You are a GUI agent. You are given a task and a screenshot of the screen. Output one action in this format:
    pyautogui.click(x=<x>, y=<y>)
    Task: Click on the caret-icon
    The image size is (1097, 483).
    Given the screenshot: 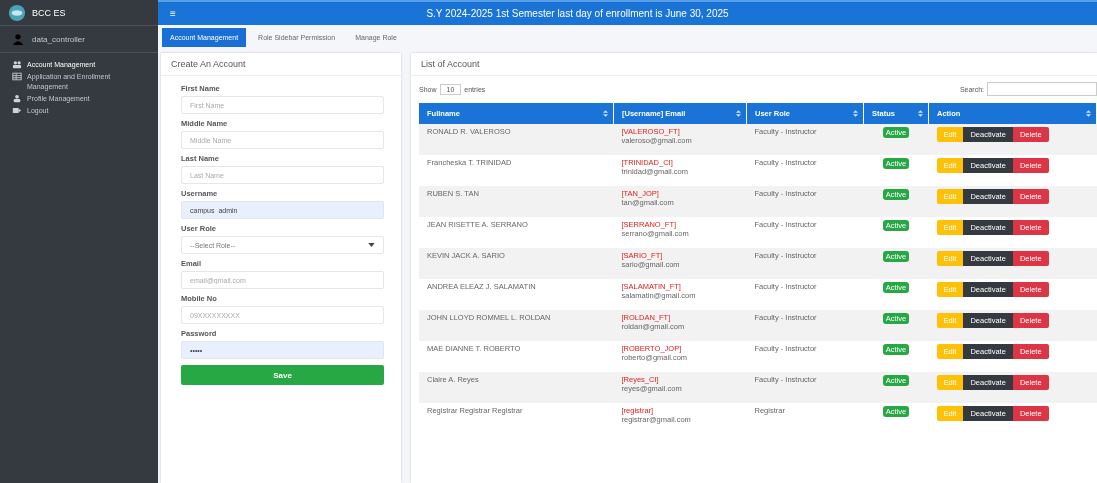 What is the action you would take?
    pyautogui.click(x=371, y=245)
    